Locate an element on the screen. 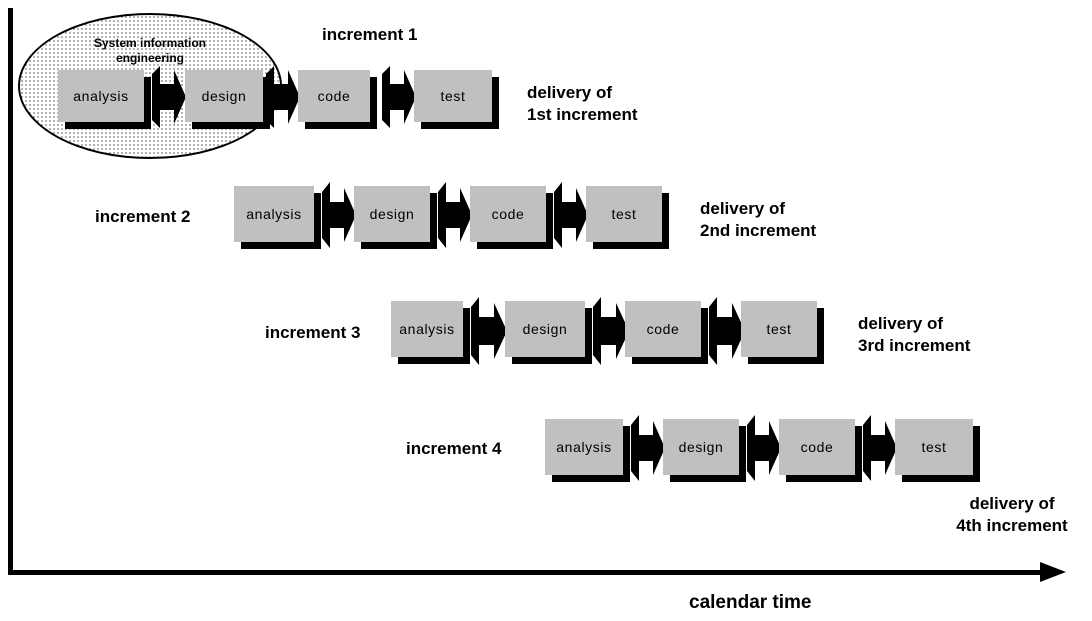 The height and width of the screenshot is (621, 1092). increment-3-label: increment 3 is located at coordinates (313, 332).